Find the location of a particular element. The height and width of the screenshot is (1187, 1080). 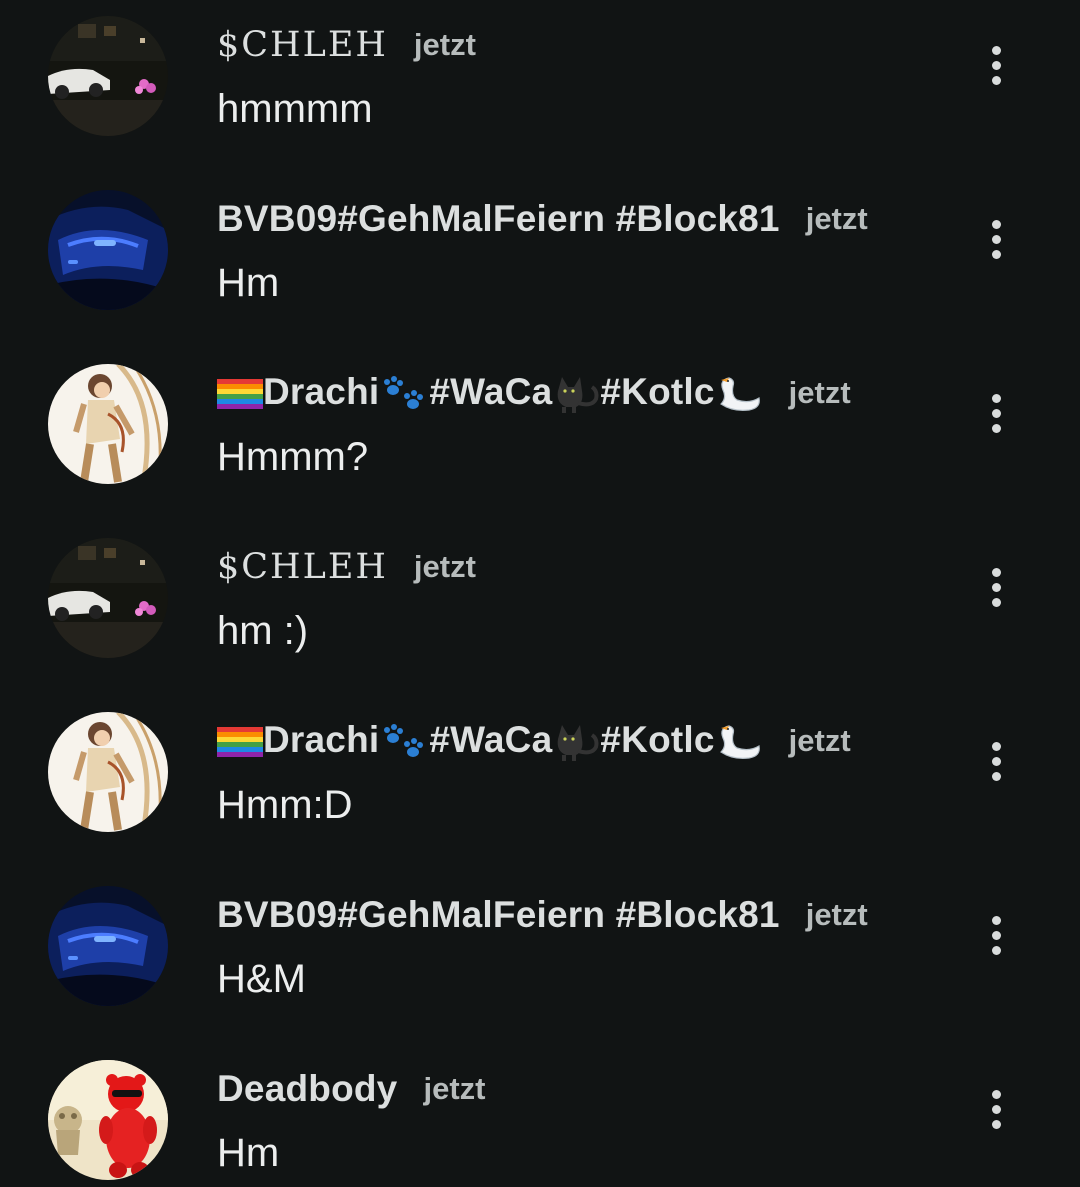

username: Deadbody is located at coordinates (307, 1089).